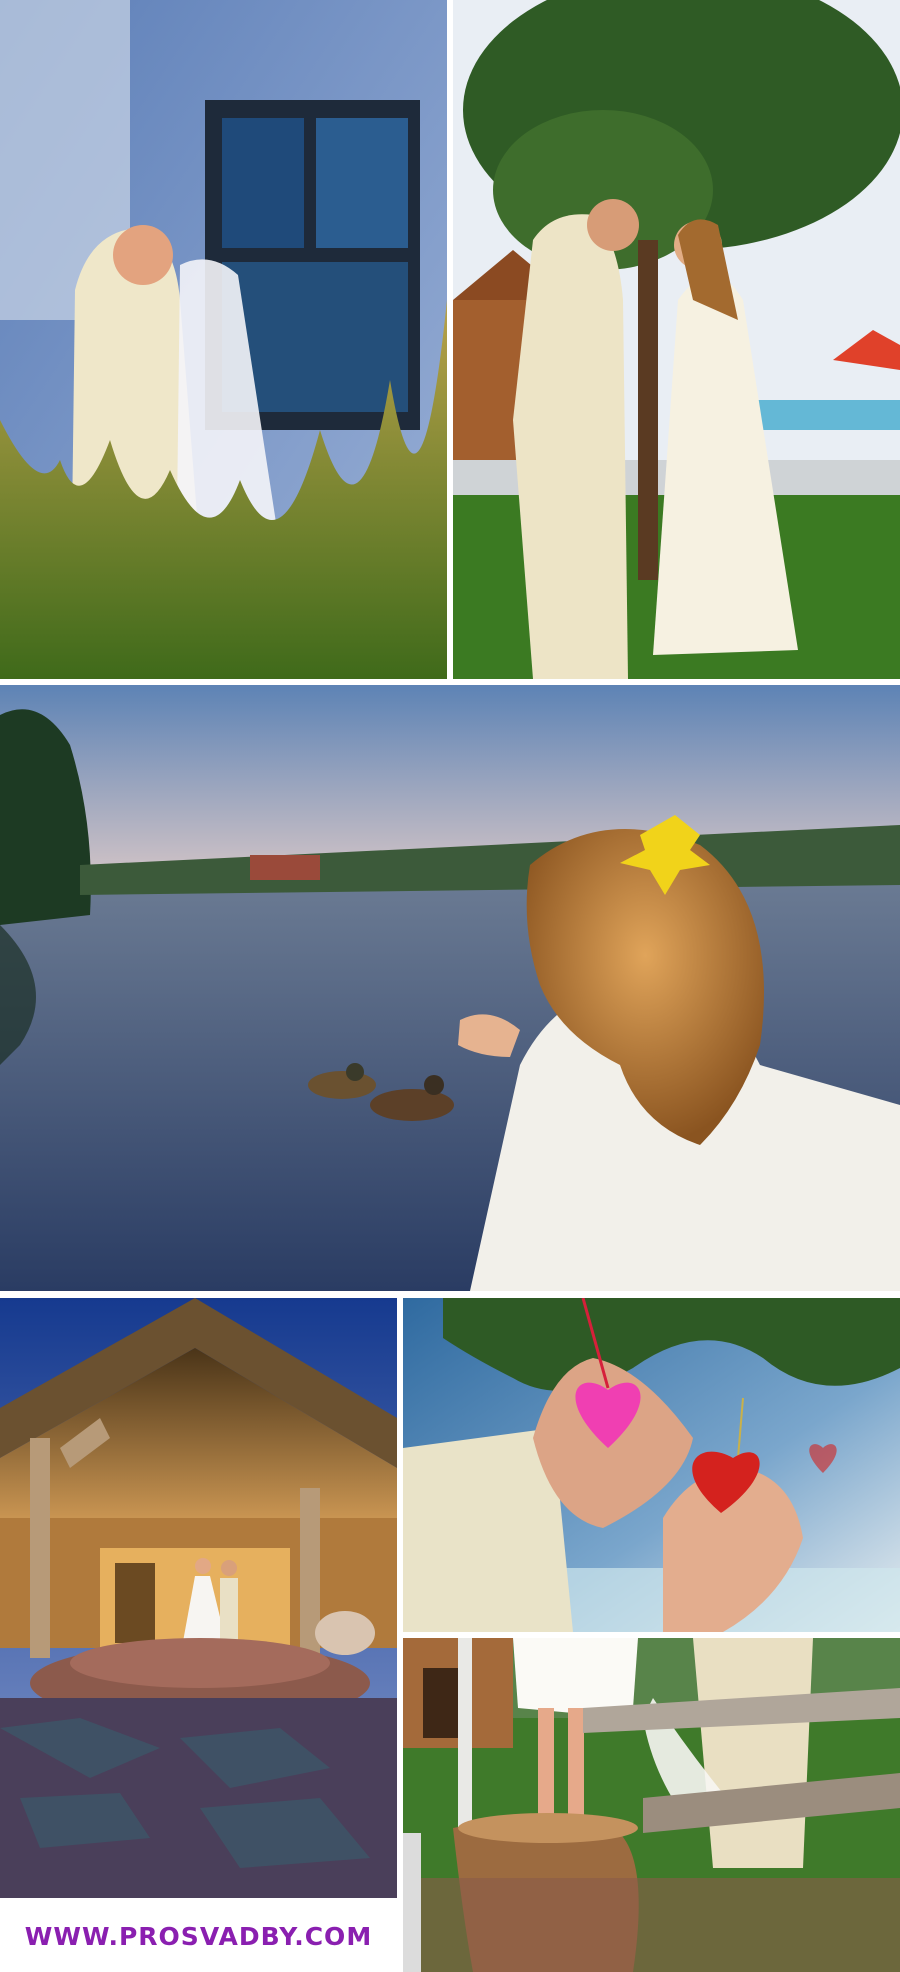  I want to click on photo-hands-with-hearts, so click(651, 1465).